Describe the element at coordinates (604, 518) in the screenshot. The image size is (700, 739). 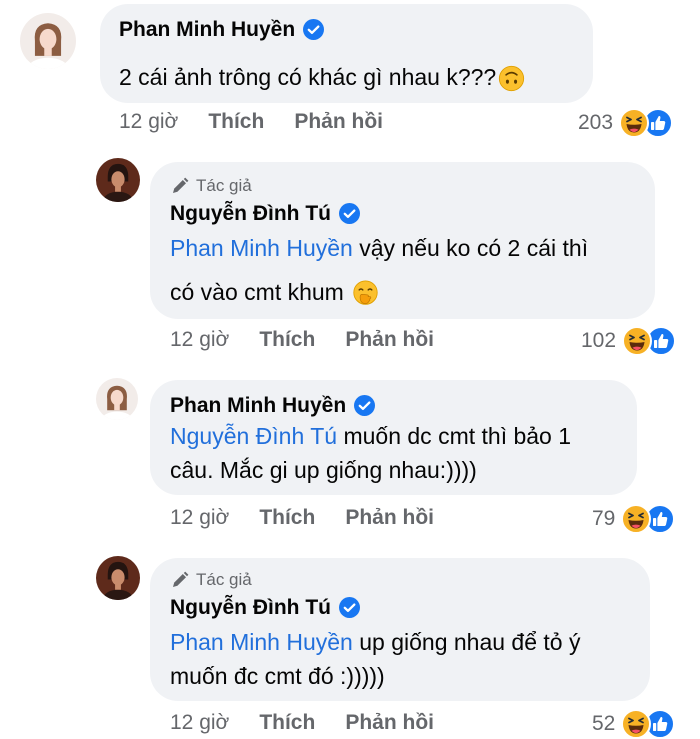
I see `reaction-count: 79` at that location.